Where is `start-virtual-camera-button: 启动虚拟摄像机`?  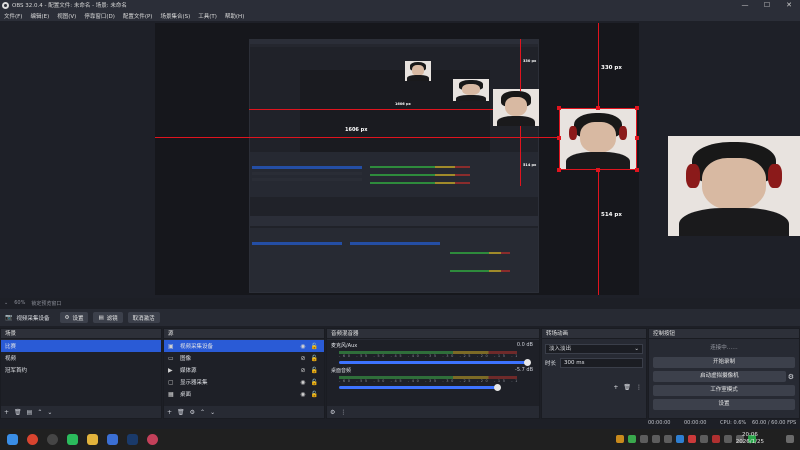
start-virtual-camera-button: 启动虚拟摄像机 is located at coordinates (719, 376).